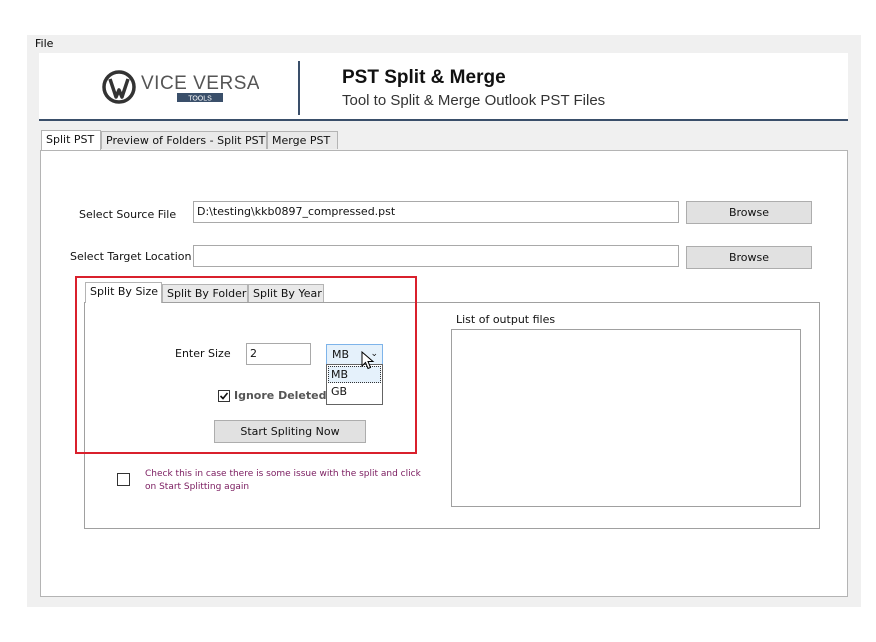  Describe the element at coordinates (131, 256) in the screenshot. I see `target-location-label: Select Target Location` at that location.